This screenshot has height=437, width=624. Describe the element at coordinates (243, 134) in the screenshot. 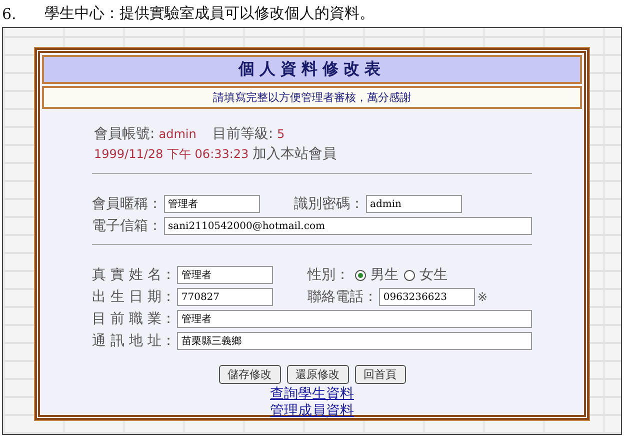

I see `level-label: 目前等級:` at that location.